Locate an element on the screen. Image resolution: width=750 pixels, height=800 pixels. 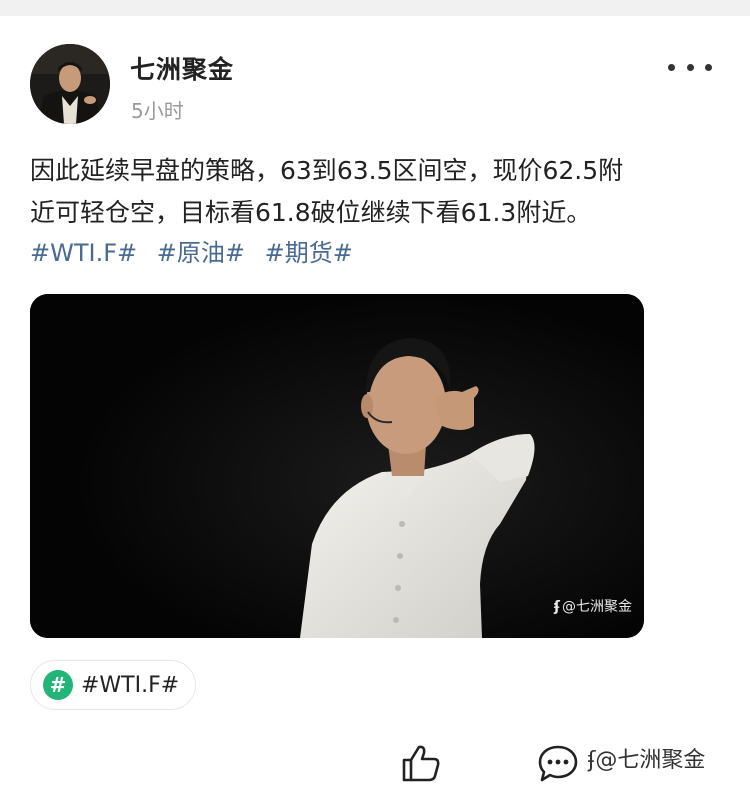
footer-watermark: ʄ@七洲聚金 is located at coordinates (646, 758).